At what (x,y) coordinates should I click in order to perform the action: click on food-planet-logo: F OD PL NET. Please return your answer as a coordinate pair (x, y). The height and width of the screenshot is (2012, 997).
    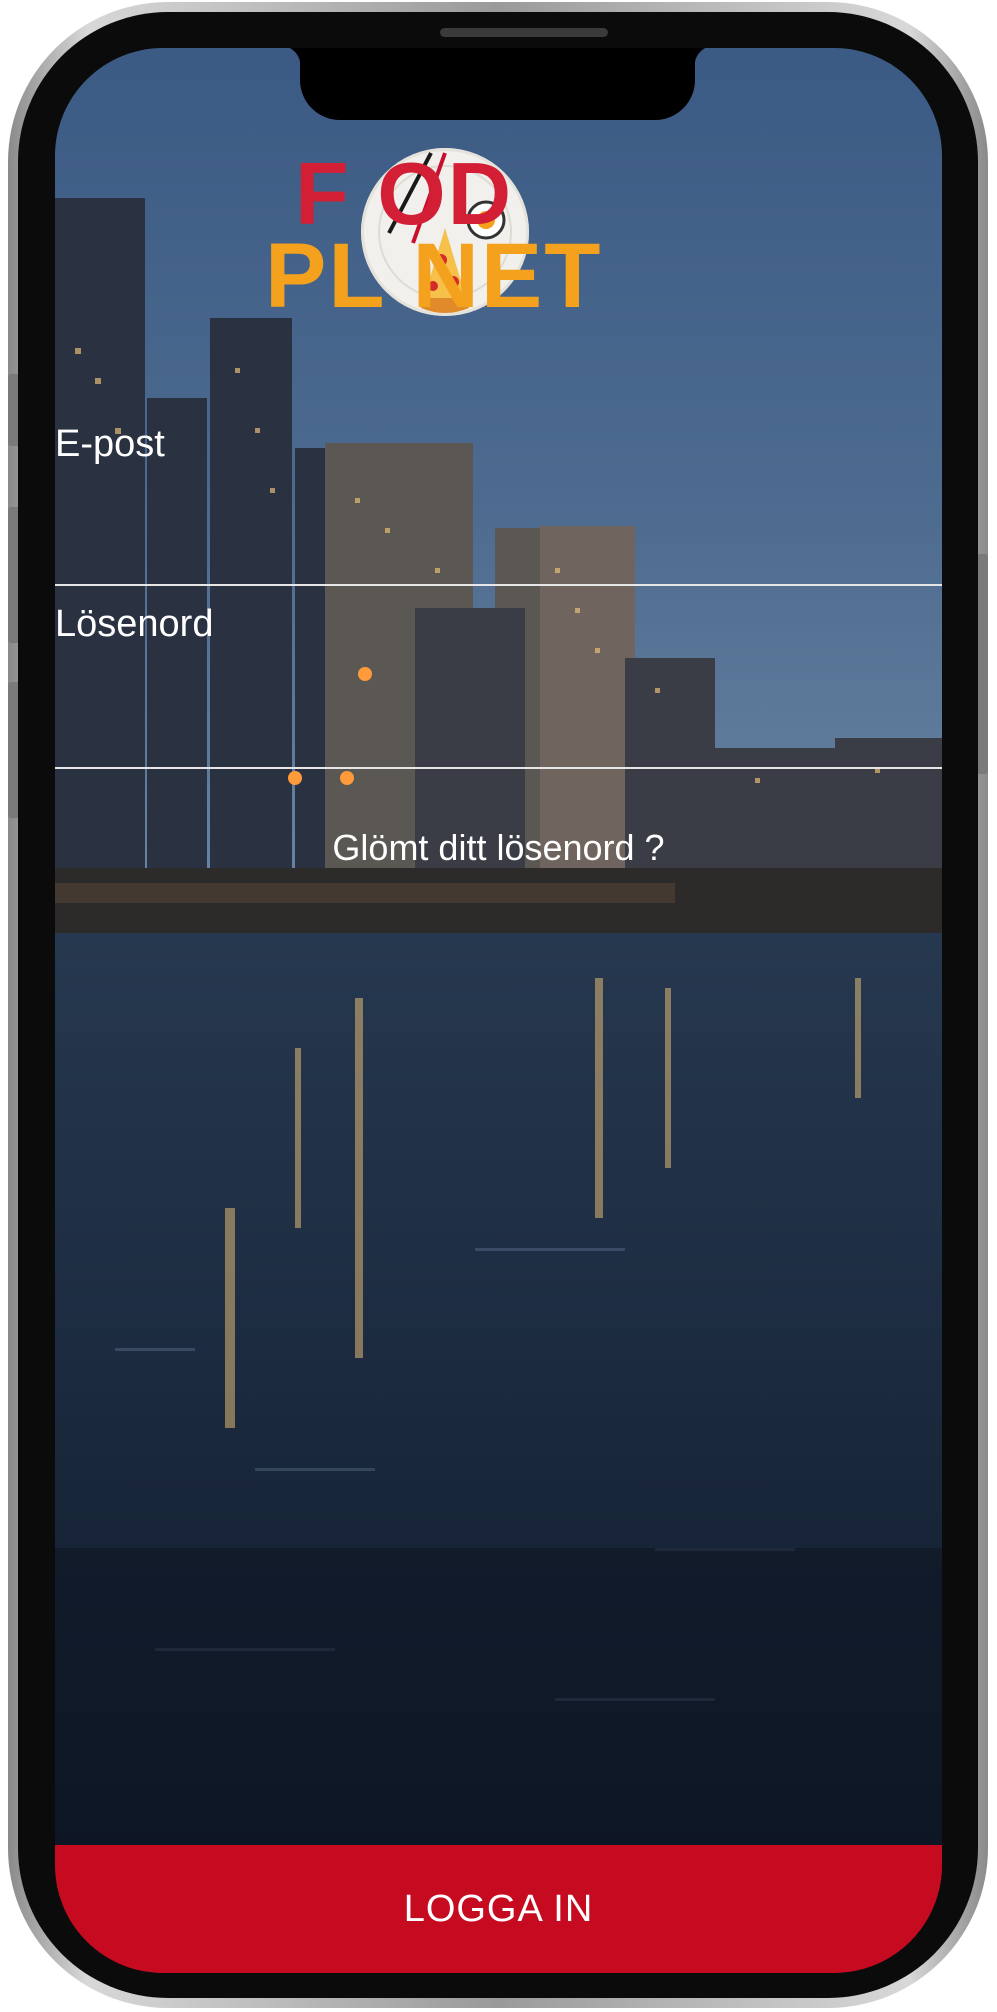
    Looking at the image, I should click on (500, 269).